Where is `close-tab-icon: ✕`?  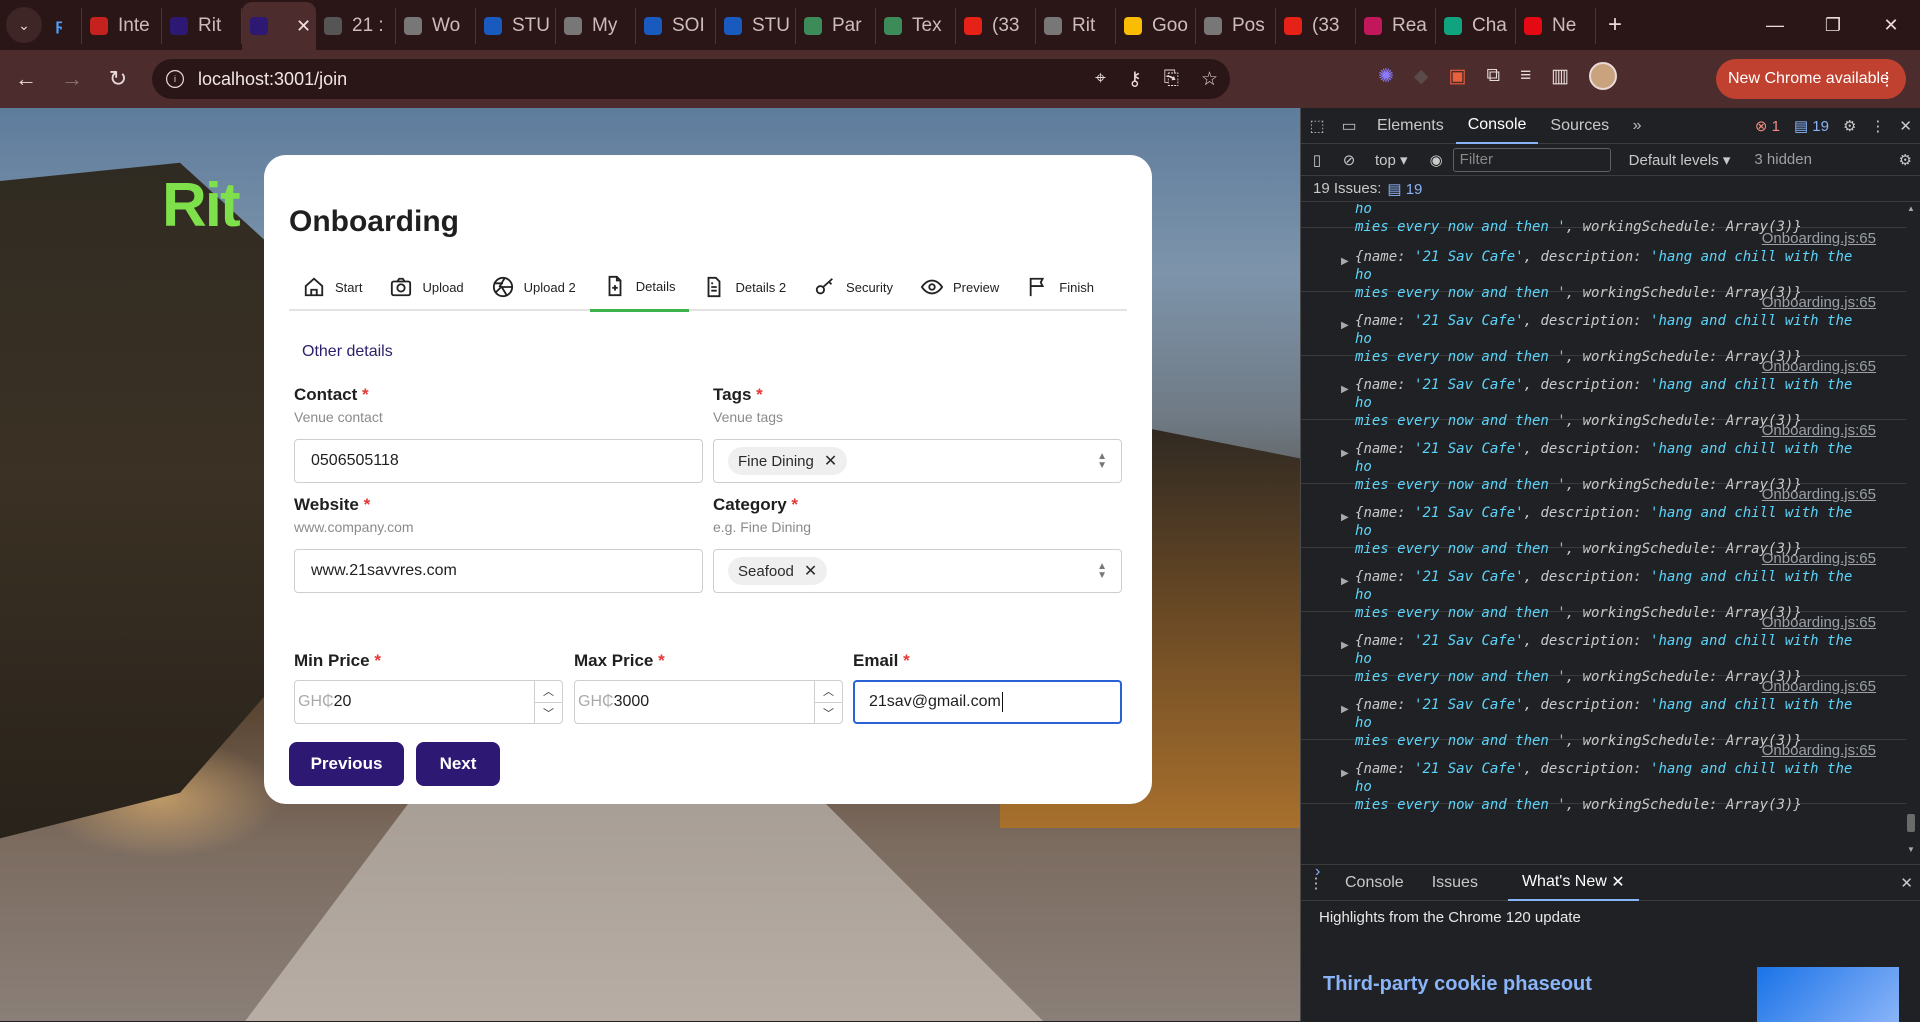 close-tab-icon: ✕ is located at coordinates (303, 26).